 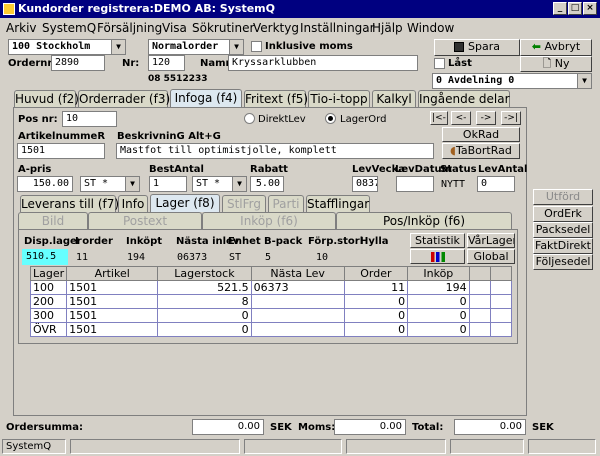 I want to click on utford-button: Utförd, so click(x=563, y=197).